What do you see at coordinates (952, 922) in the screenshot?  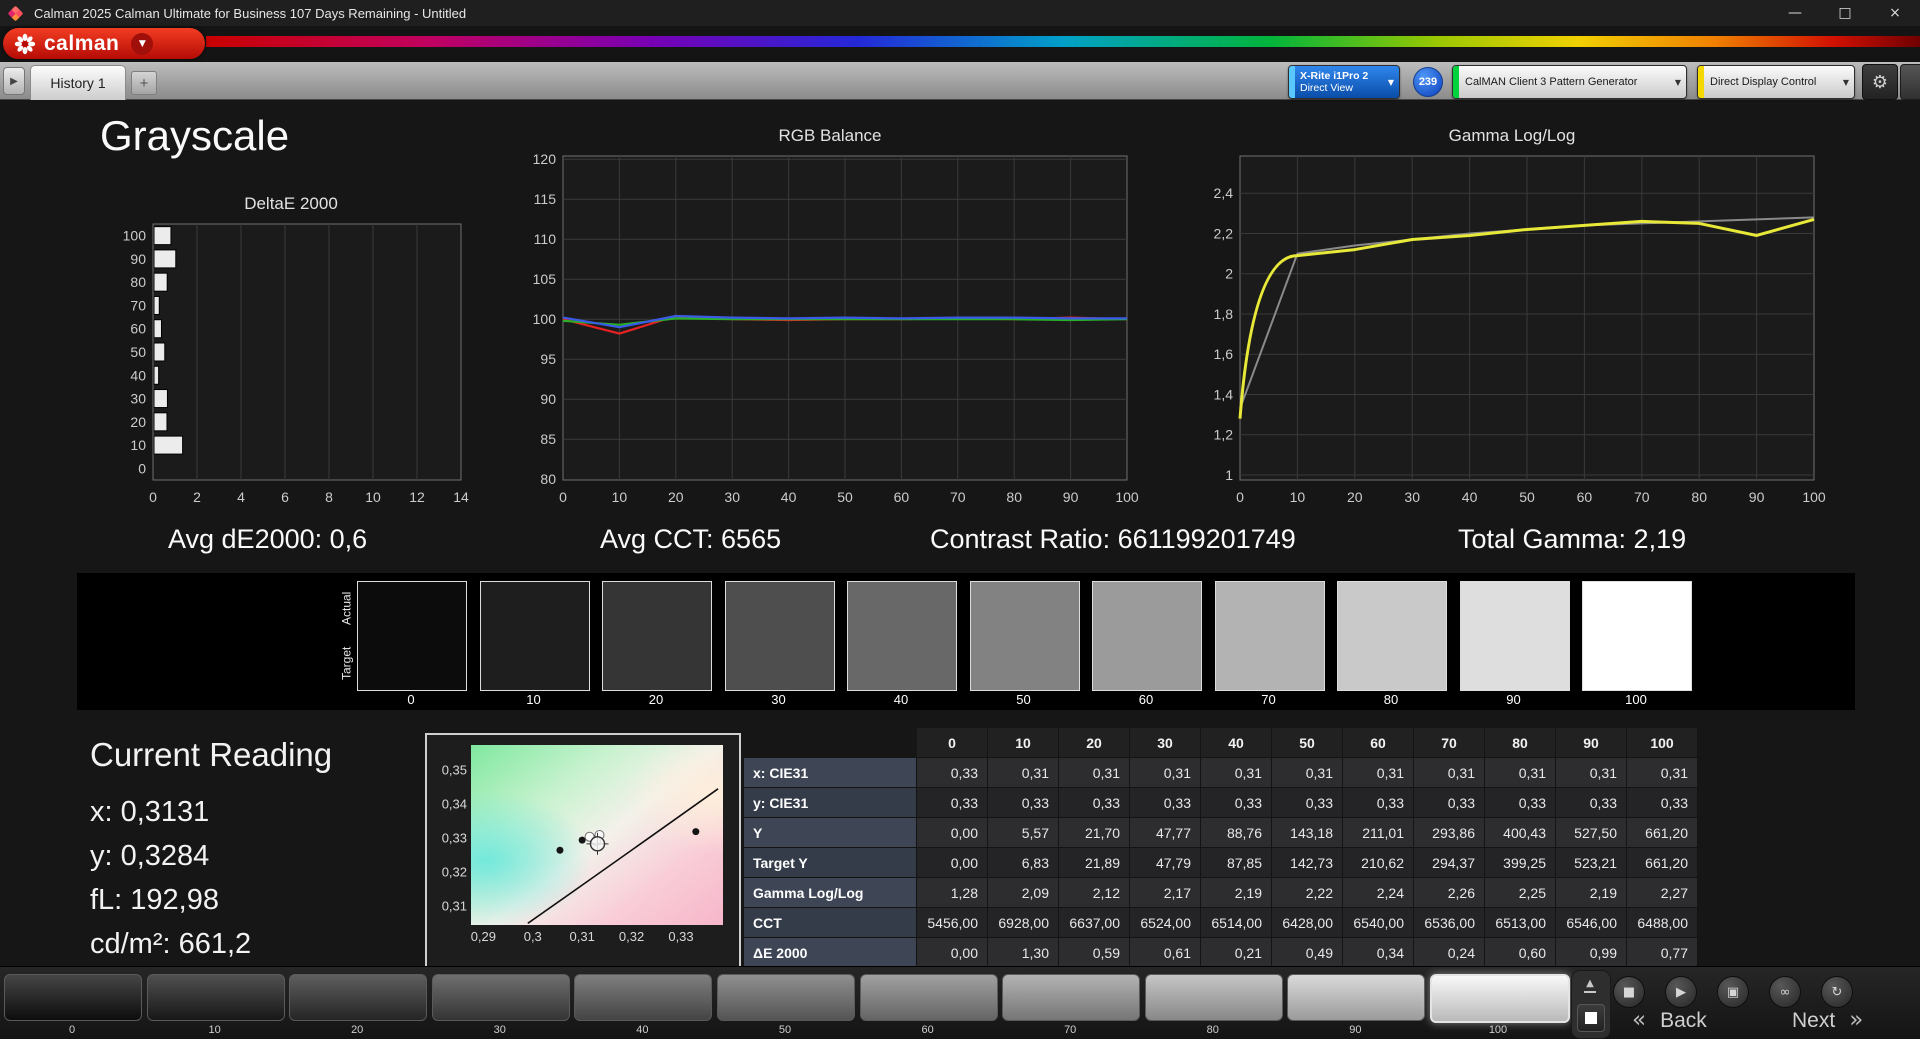 I see `table-cell: 5456,00` at bounding box center [952, 922].